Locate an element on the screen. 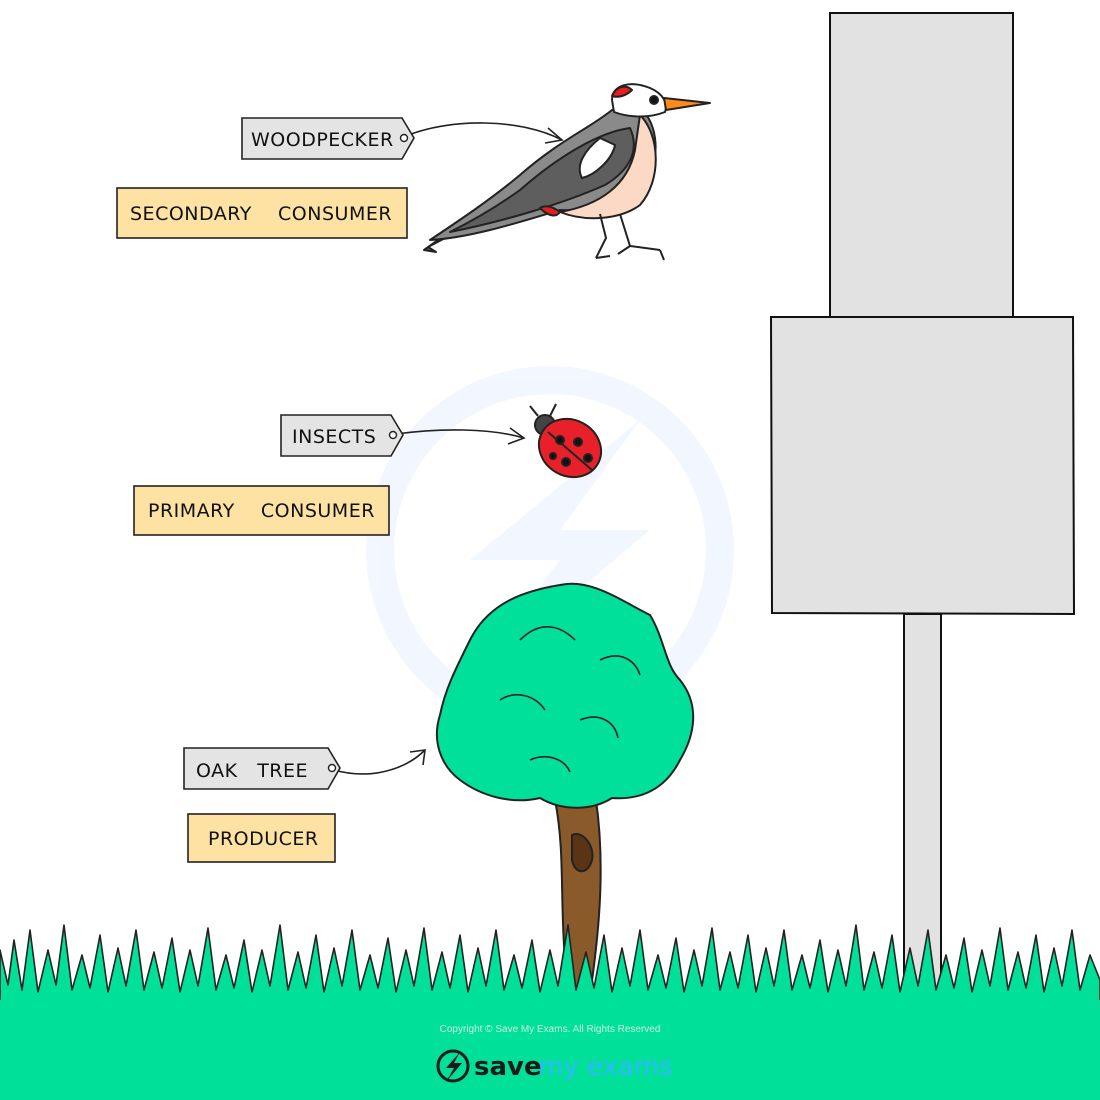  tag-oak-tree-text: OAK TREE is located at coordinates (252, 771).